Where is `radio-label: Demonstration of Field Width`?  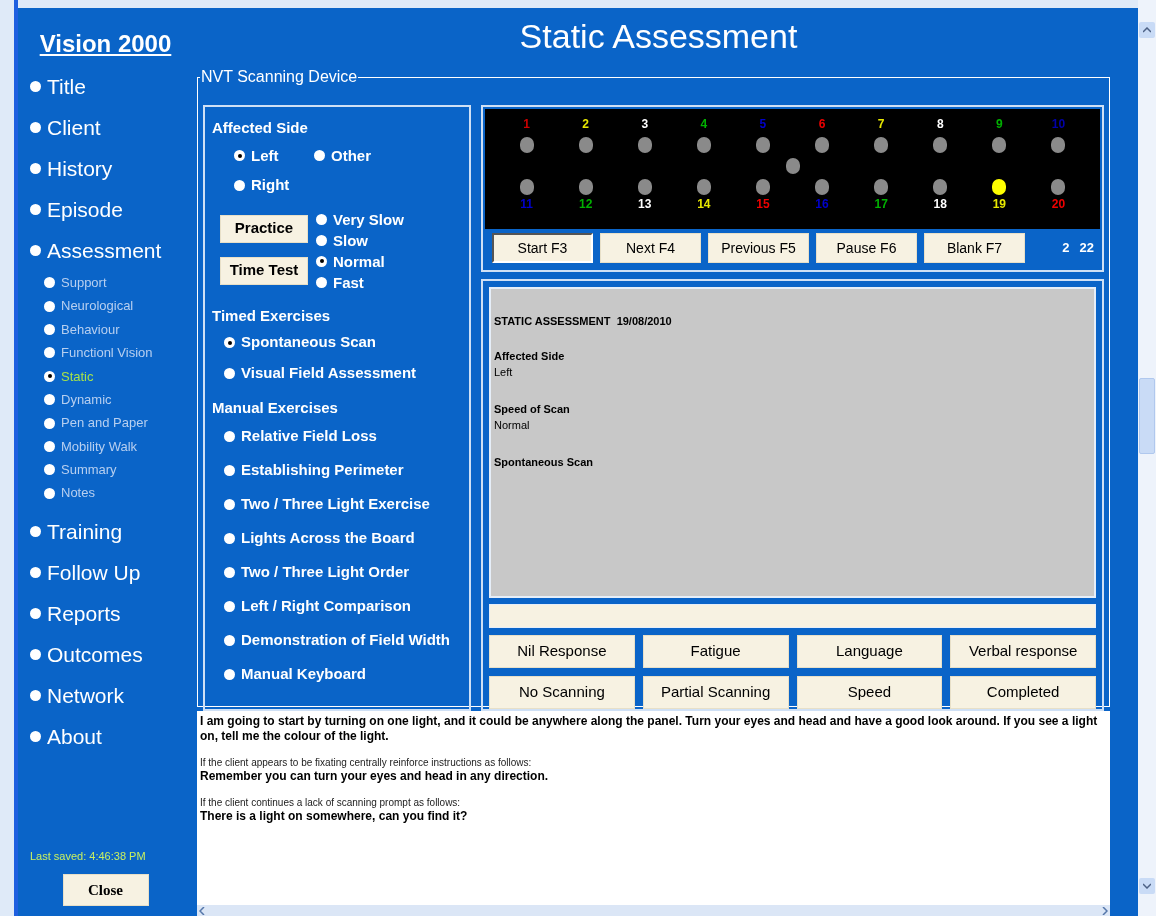 radio-label: Demonstration of Field Width is located at coordinates (346, 640).